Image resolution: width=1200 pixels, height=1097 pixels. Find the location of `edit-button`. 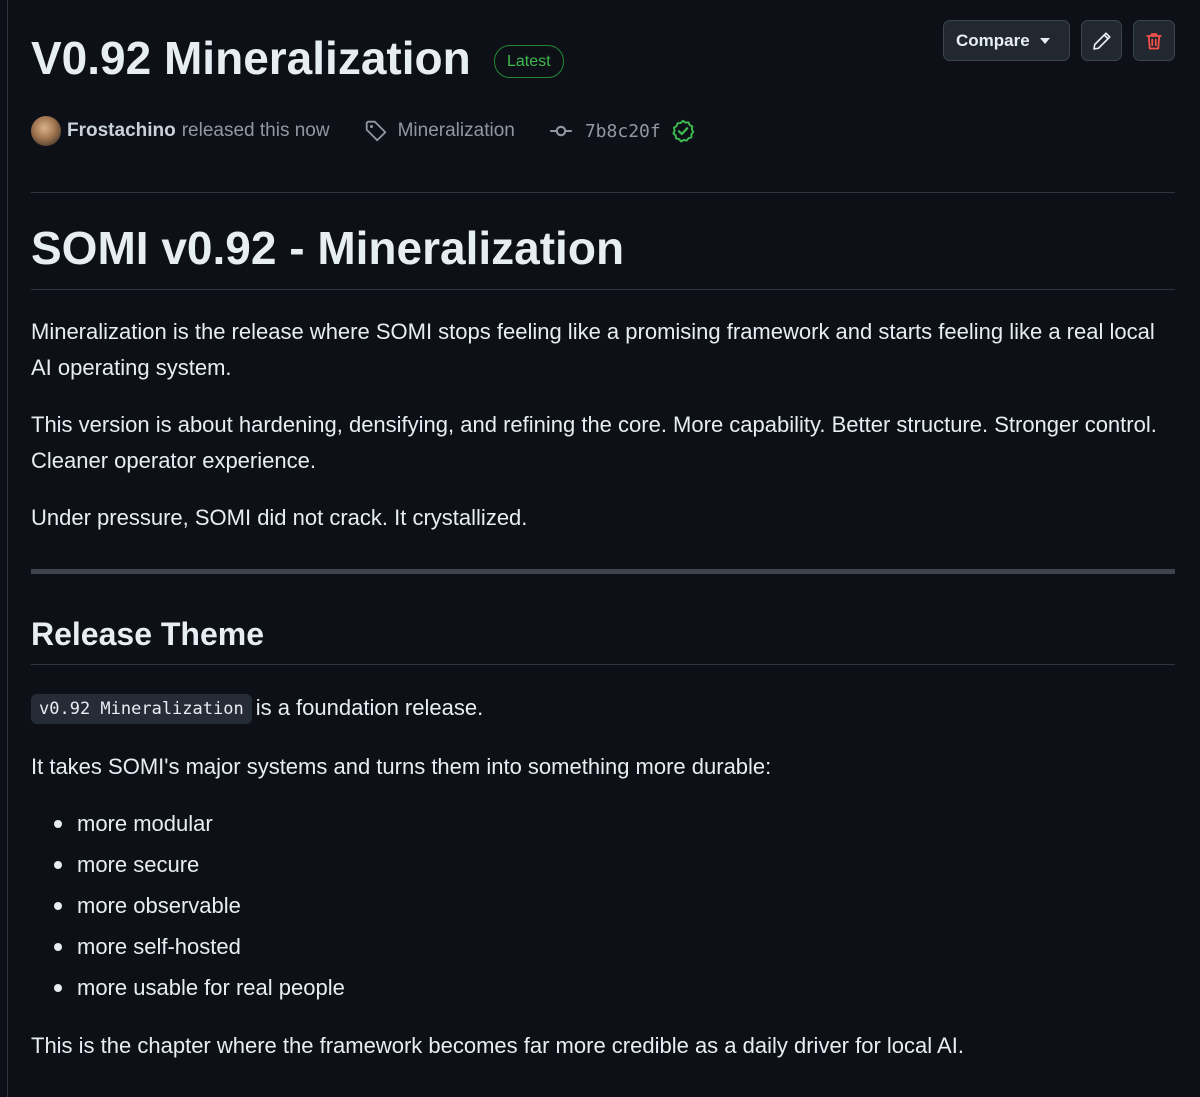

edit-button is located at coordinates (1101, 40).